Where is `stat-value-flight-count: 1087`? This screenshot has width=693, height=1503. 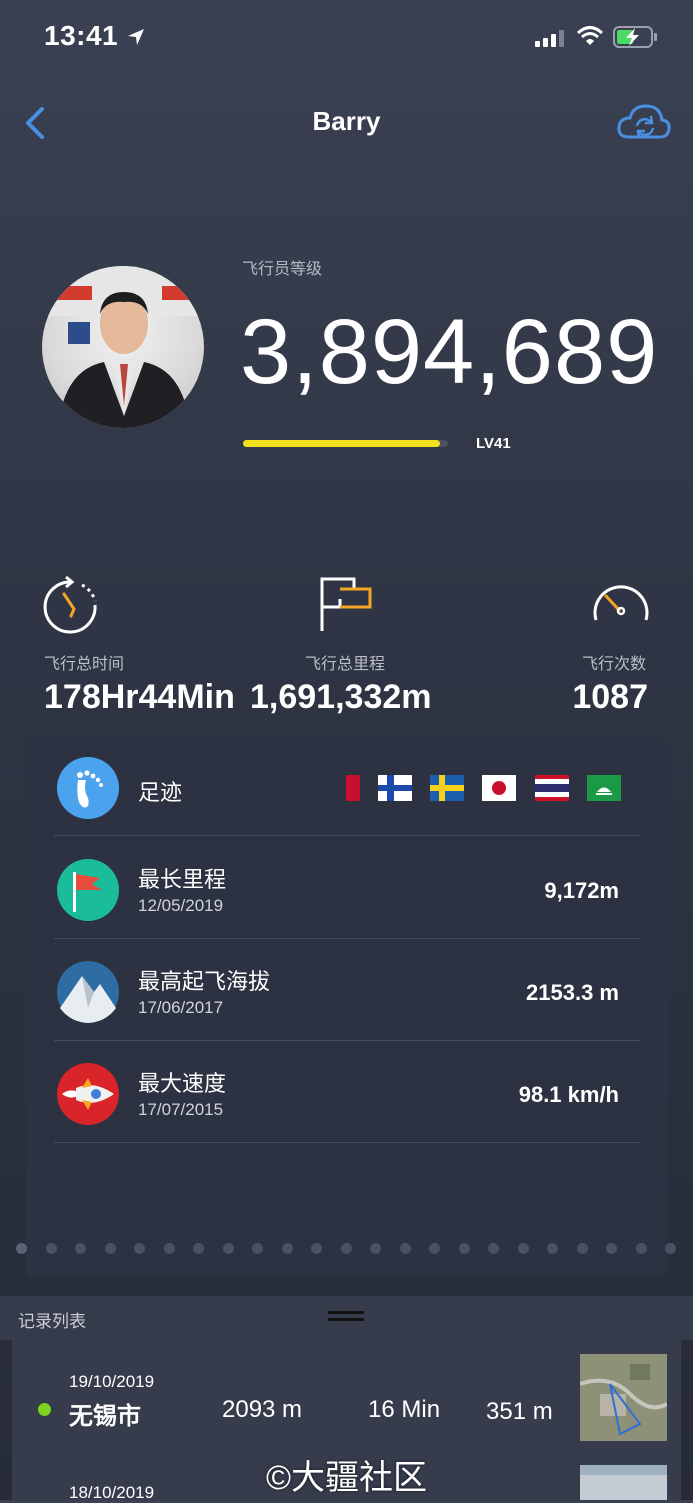 stat-value-flight-count: 1087 is located at coordinates (610, 697).